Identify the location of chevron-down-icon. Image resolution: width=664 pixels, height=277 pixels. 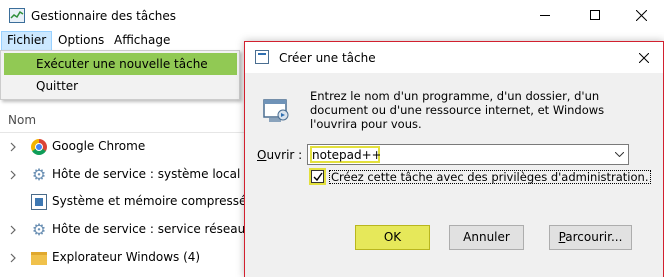
(619, 154).